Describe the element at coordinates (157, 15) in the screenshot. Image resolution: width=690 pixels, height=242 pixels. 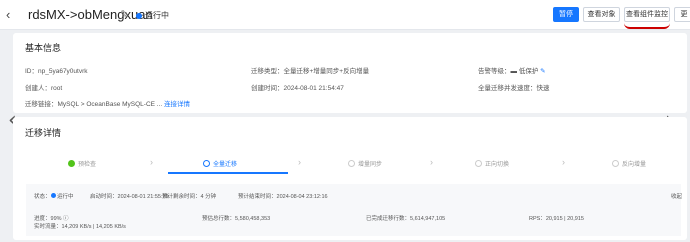
I see `status-text: 运行中` at that location.